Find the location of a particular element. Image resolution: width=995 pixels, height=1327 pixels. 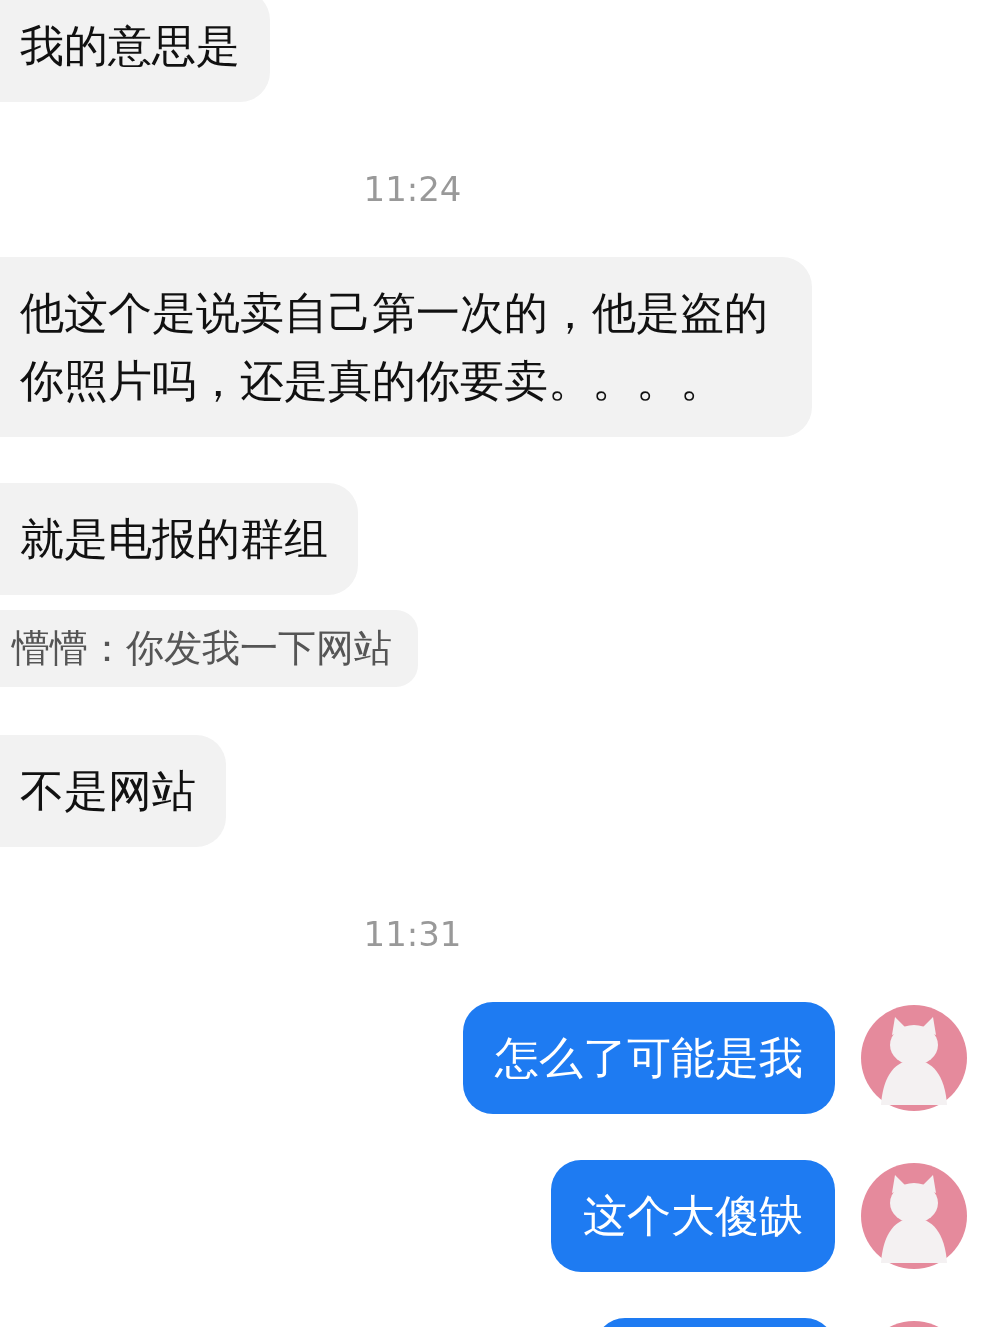

message-bubble: 他这个是说卖自己第一次的，他是盗的你照片吗，还是真的你要卖。。。。 is located at coordinates (406, 347).